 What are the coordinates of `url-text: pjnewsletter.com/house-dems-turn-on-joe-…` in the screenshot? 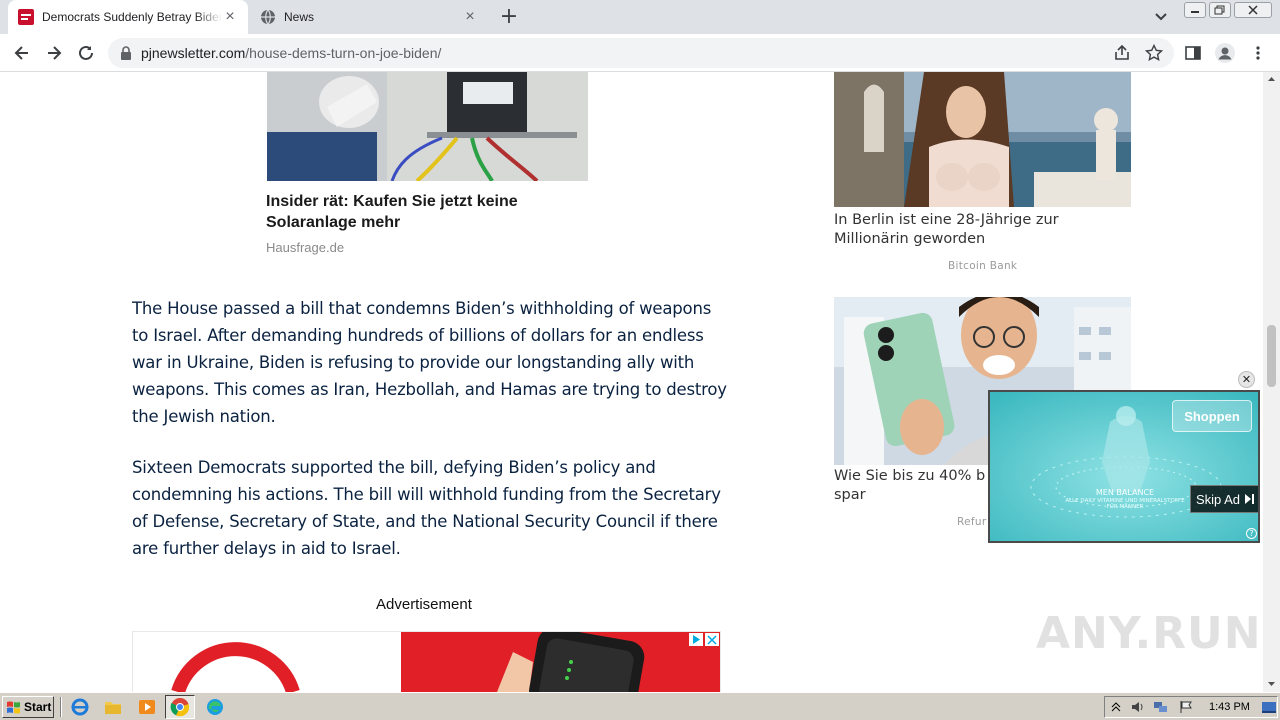 It's located at (291, 53).